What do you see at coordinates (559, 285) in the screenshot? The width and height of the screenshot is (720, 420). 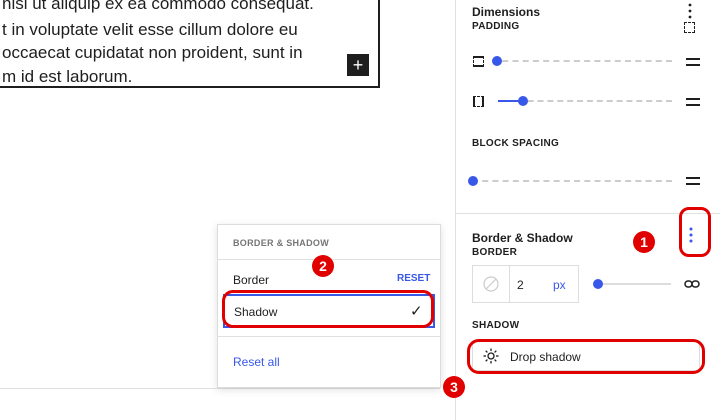 I see `border-unit-select: px` at bounding box center [559, 285].